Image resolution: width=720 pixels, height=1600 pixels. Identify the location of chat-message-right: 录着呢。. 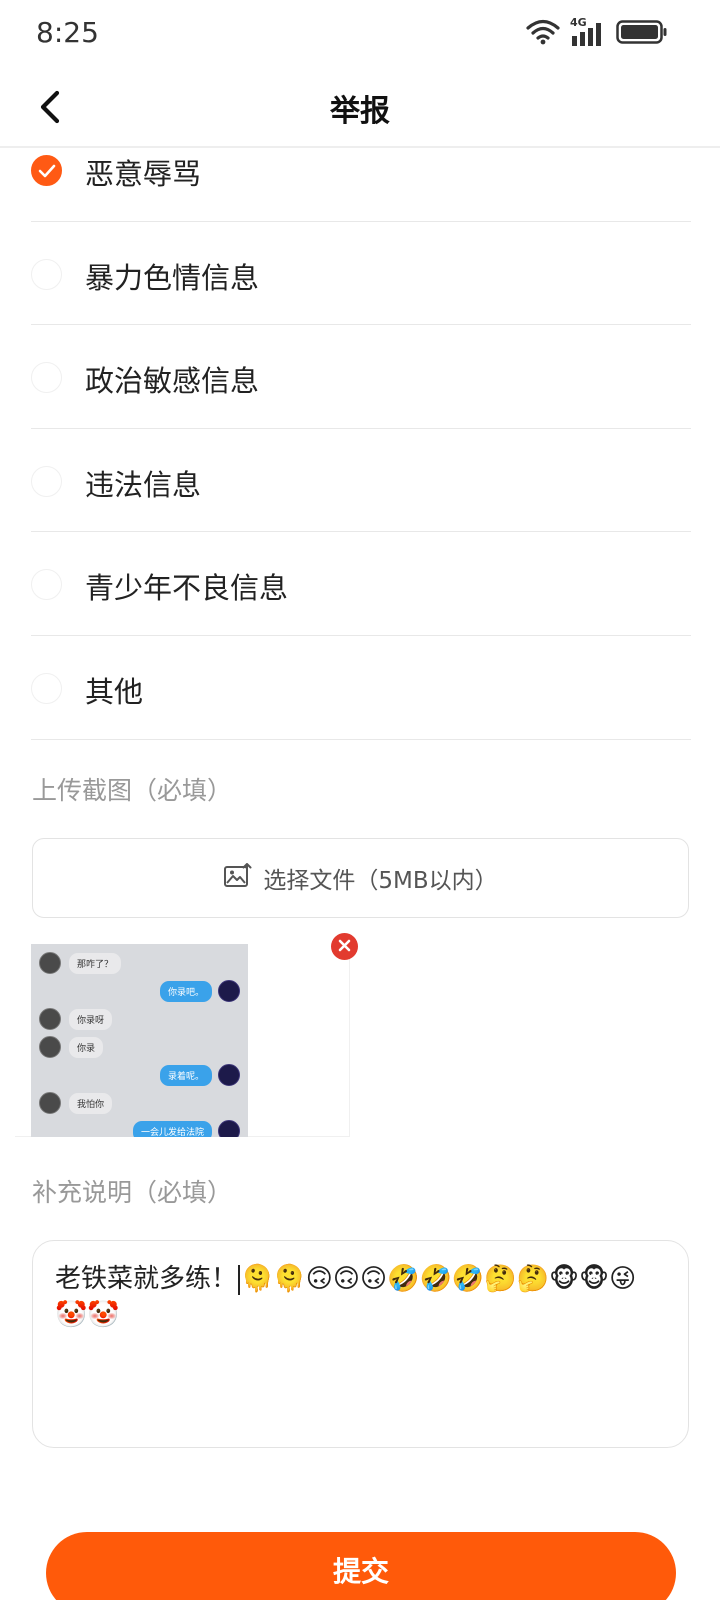
(199, 1075).